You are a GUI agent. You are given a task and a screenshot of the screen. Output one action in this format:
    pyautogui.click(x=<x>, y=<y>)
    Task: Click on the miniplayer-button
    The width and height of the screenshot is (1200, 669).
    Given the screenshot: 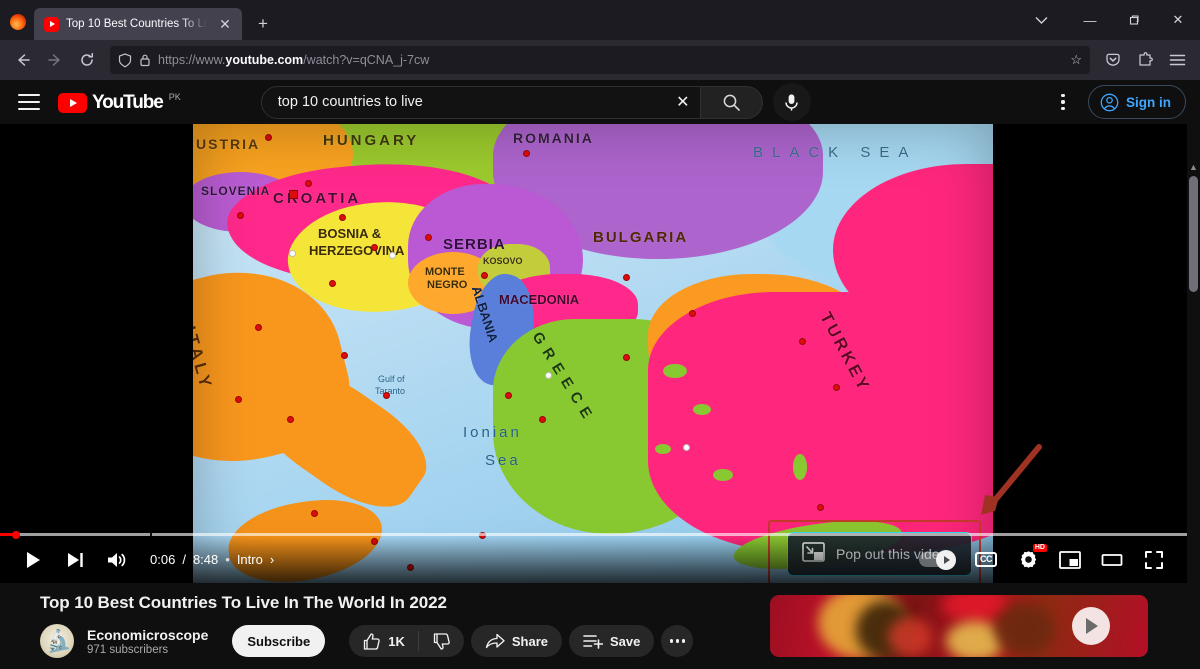 What is the action you would take?
    pyautogui.click(x=1070, y=560)
    